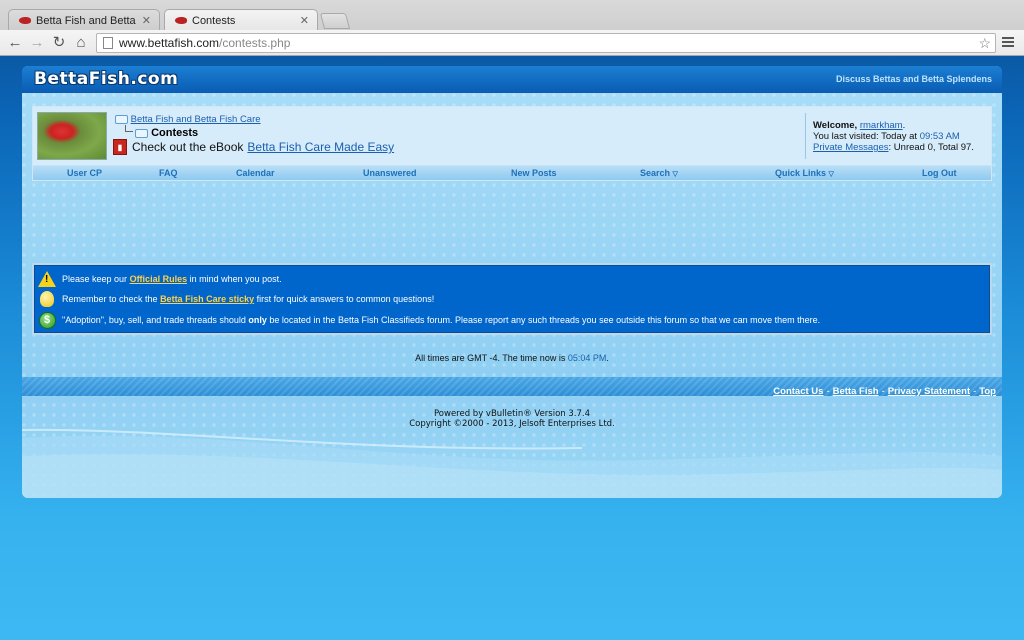 The height and width of the screenshot is (640, 1024). What do you see at coordinates (335, 21) in the screenshot?
I see `new-tab-button` at bounding box center [335, 21].